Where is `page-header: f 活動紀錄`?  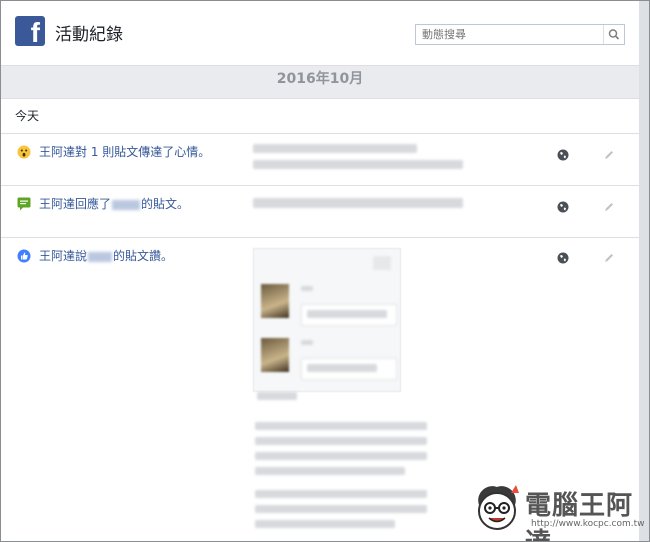
page-header: f 活動紀錄 is located at coordinates (320, 33).